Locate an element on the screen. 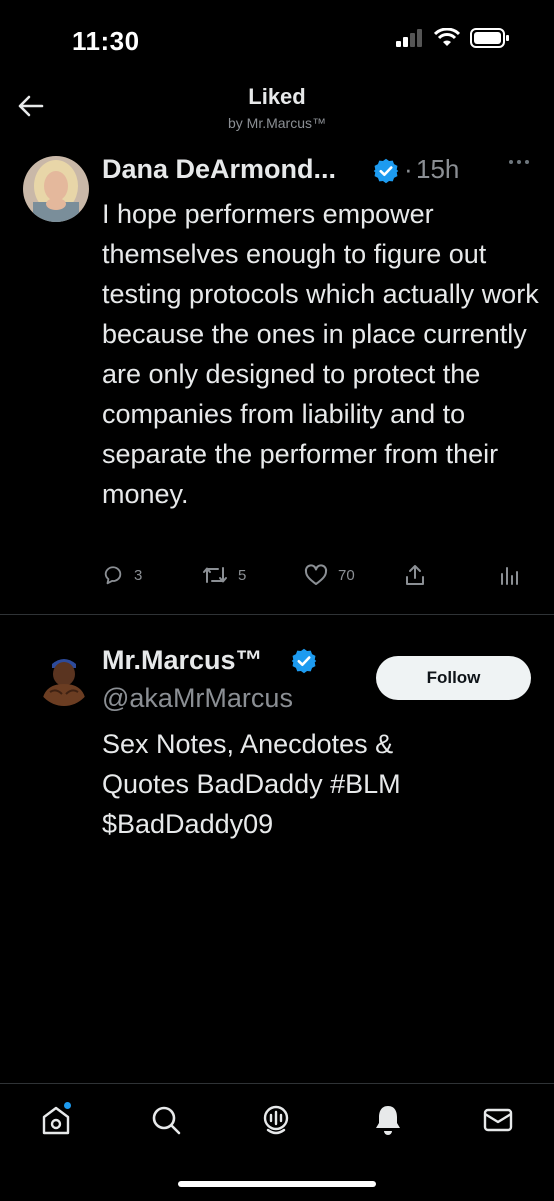 The image size is (554, 1201). reply-icon is located at coordinates (113, 575).